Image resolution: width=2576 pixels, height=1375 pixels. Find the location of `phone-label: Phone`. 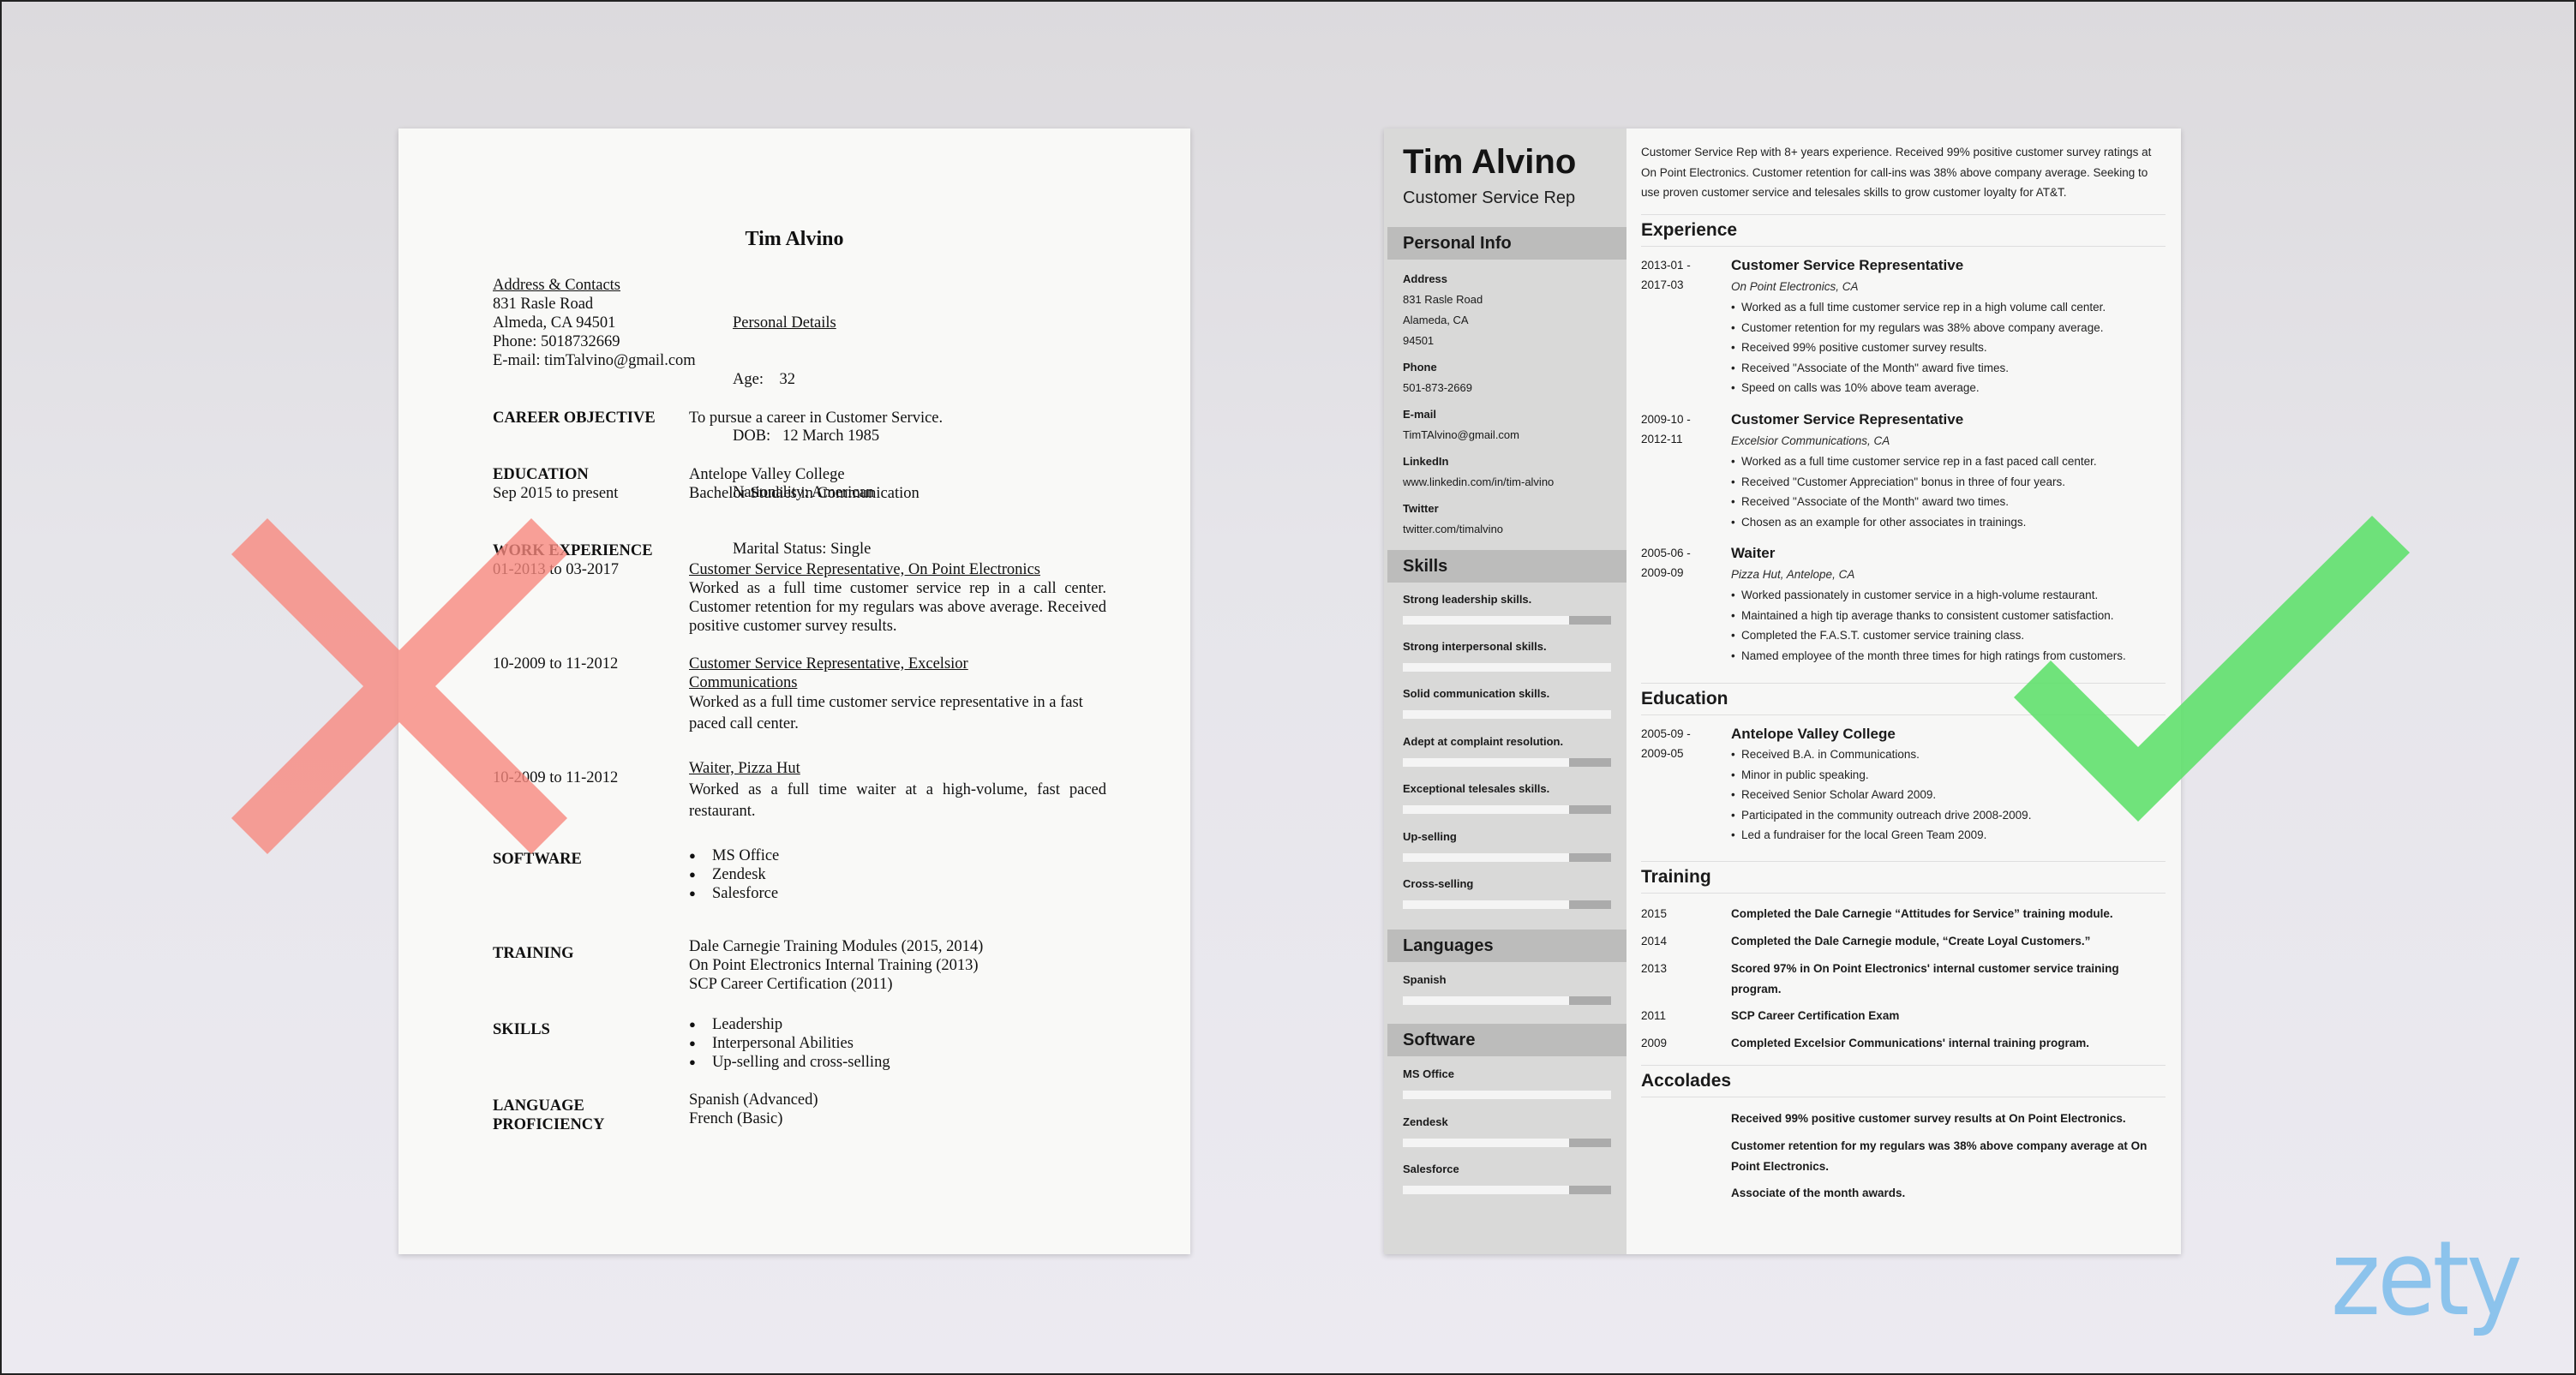

phone-label: Phone is located at coordinates (1420, 367).